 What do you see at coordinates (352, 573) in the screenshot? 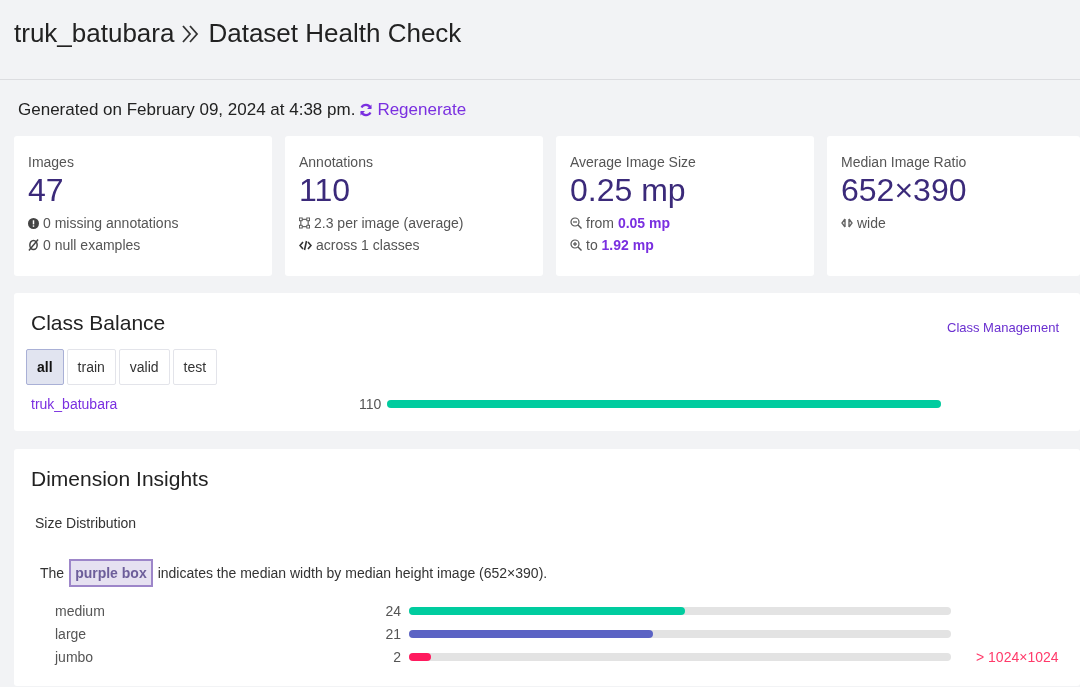
I see `legend-text: indicates the median width by median height image (652×390).` at bounding box center [352, 573].